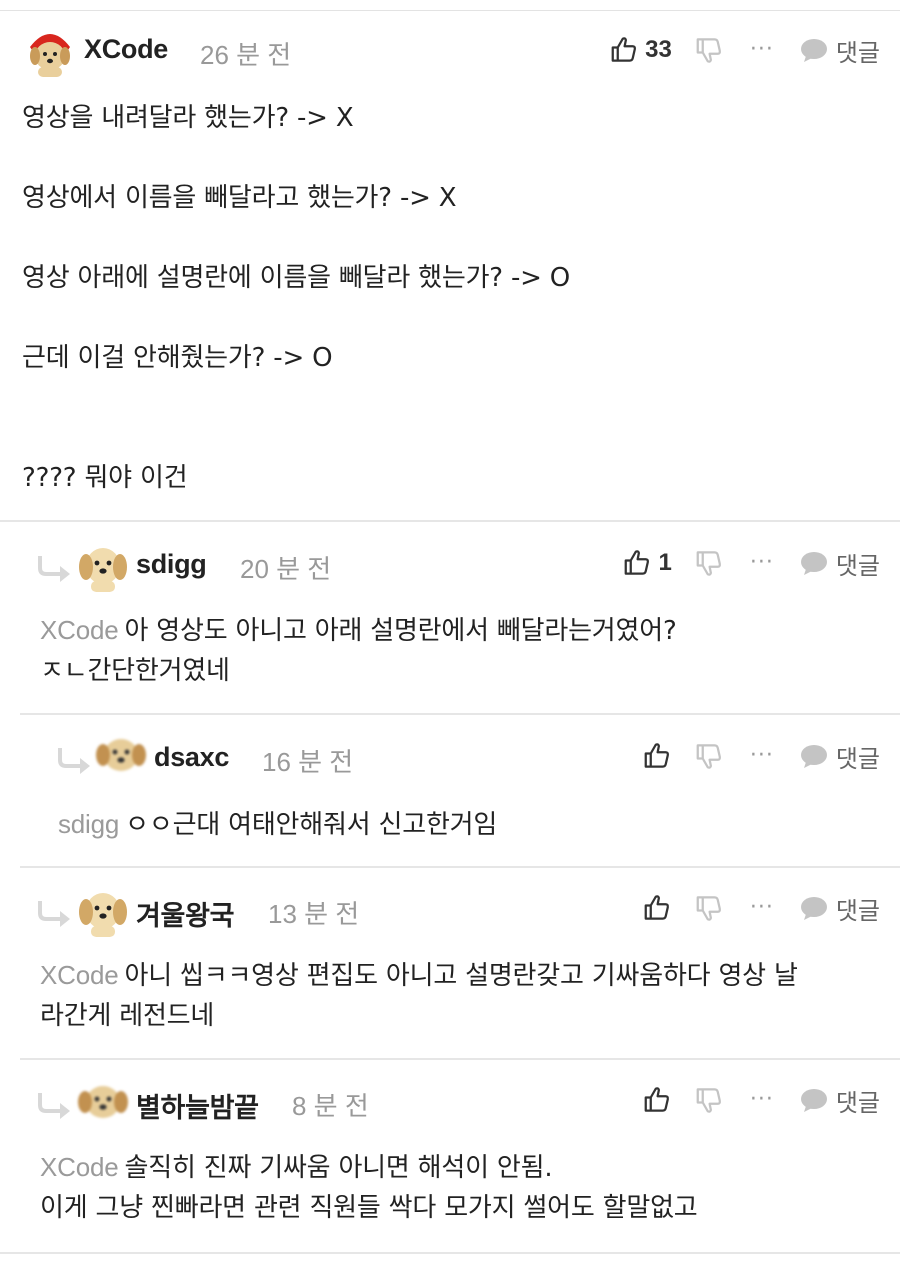 The height and width of the screenshot is (1262, 900). I want to click on timestamp: 16 분 전, so click(308, 762).